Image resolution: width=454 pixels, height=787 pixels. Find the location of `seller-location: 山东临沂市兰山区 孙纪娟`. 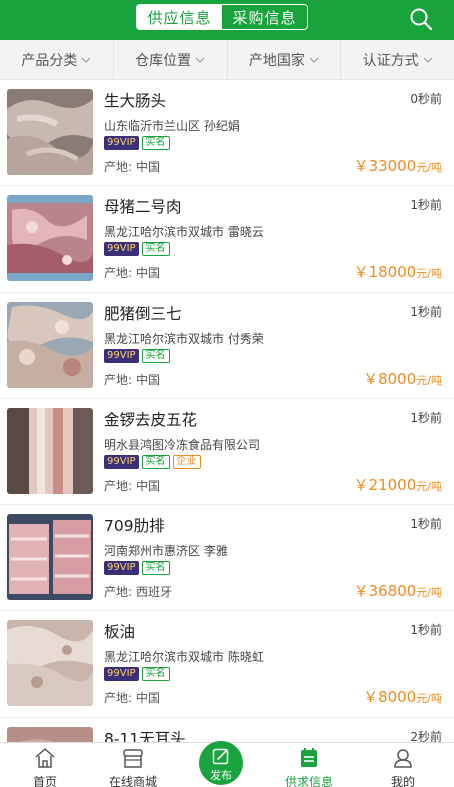

seller-location: 山东临沂市兰山区 孙纪娟 is located at coordinates (172, 126).